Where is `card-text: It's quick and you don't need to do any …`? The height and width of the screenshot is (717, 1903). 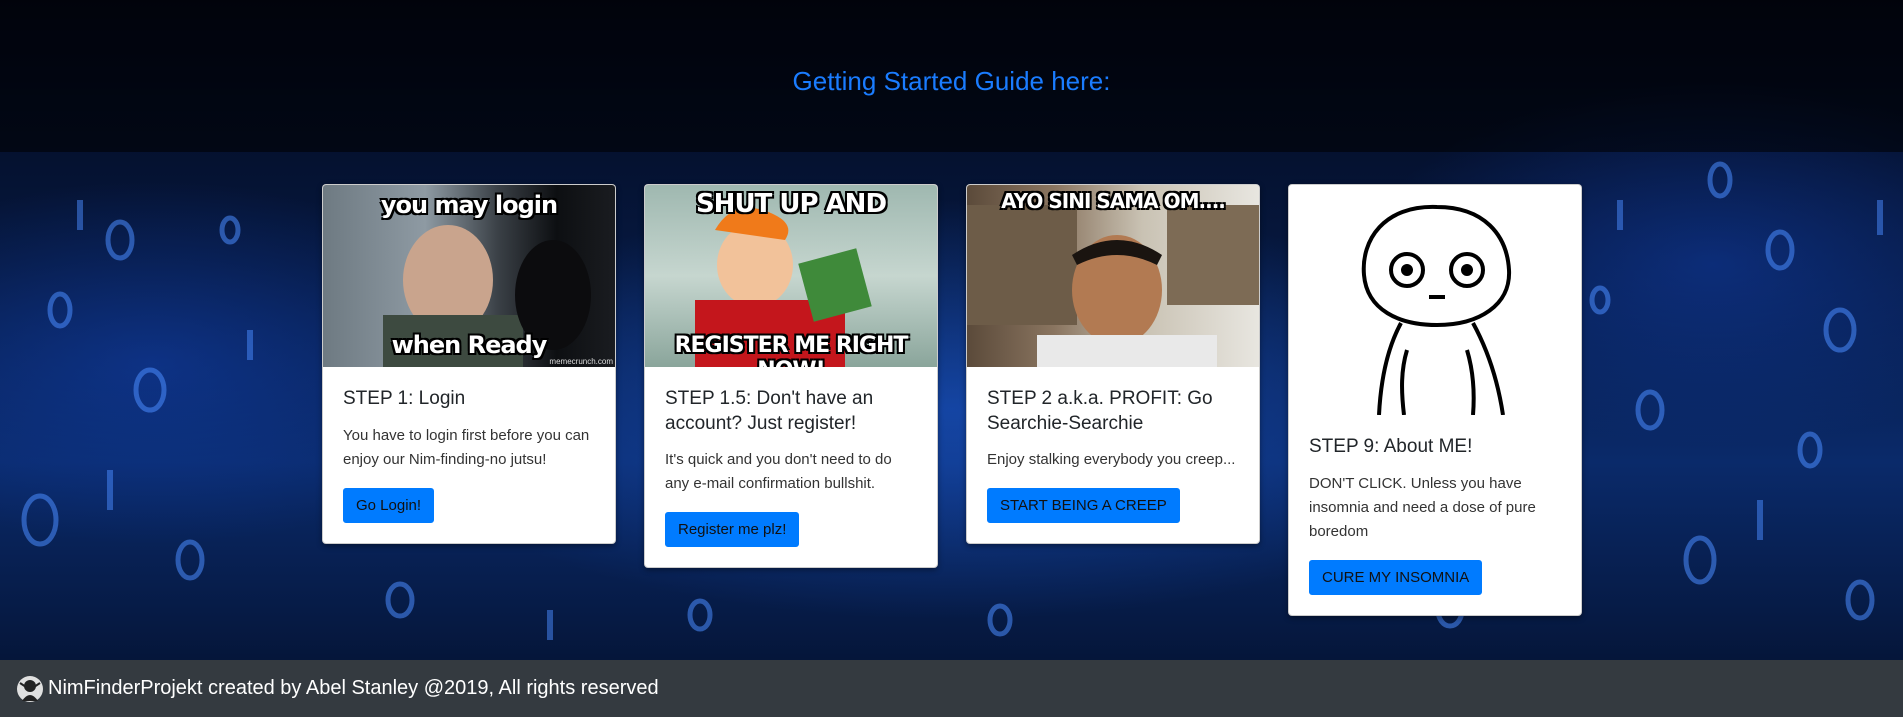 card-text: It's quick and you don't need to do any … is located at coordinates (778, 472).